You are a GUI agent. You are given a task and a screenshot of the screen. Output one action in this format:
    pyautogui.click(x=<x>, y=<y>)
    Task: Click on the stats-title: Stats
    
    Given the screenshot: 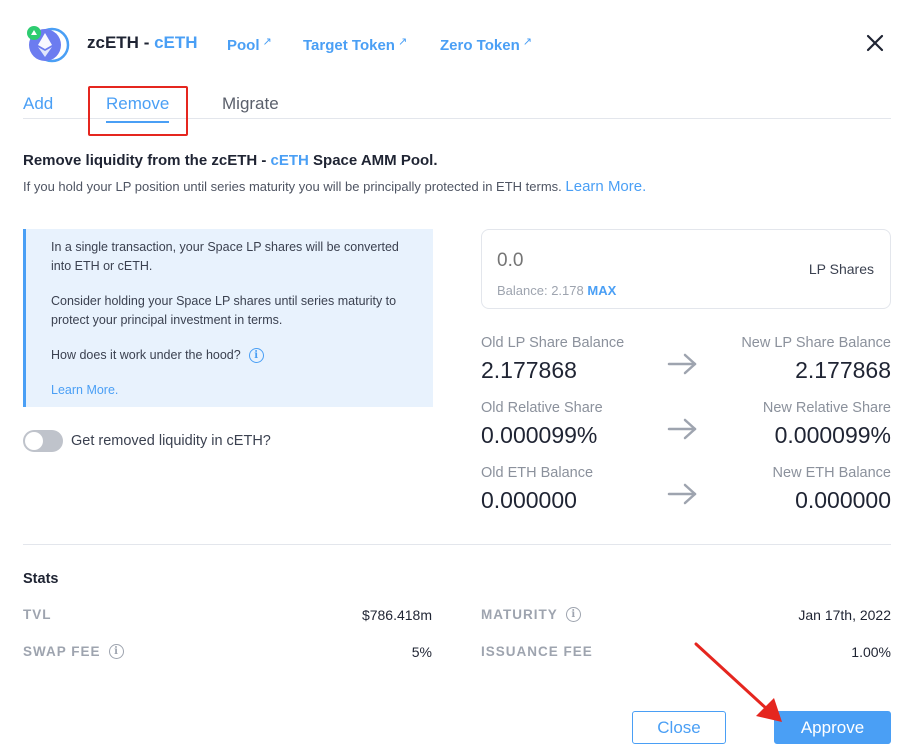 What is the action you would take?
    pyautogui.click(x=41, y=579)
    